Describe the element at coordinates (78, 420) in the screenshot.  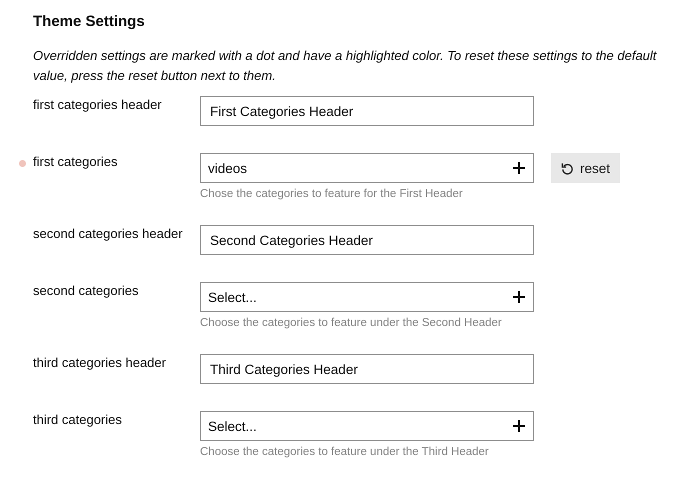
I see `setting-label: third categories` at that location.